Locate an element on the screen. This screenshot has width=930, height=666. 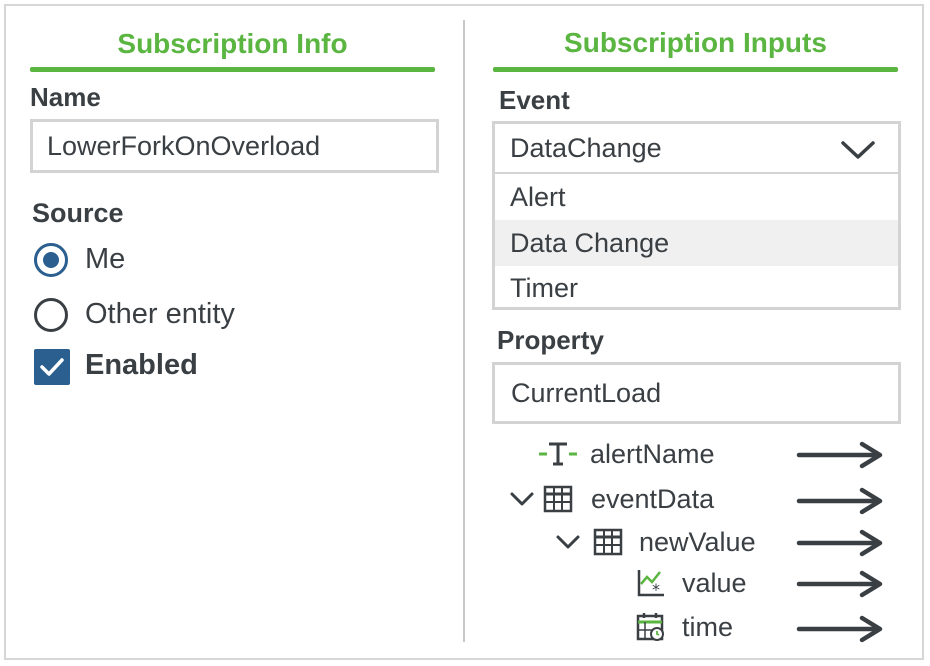
radio-other-entity is located at coordinates (51, 315).